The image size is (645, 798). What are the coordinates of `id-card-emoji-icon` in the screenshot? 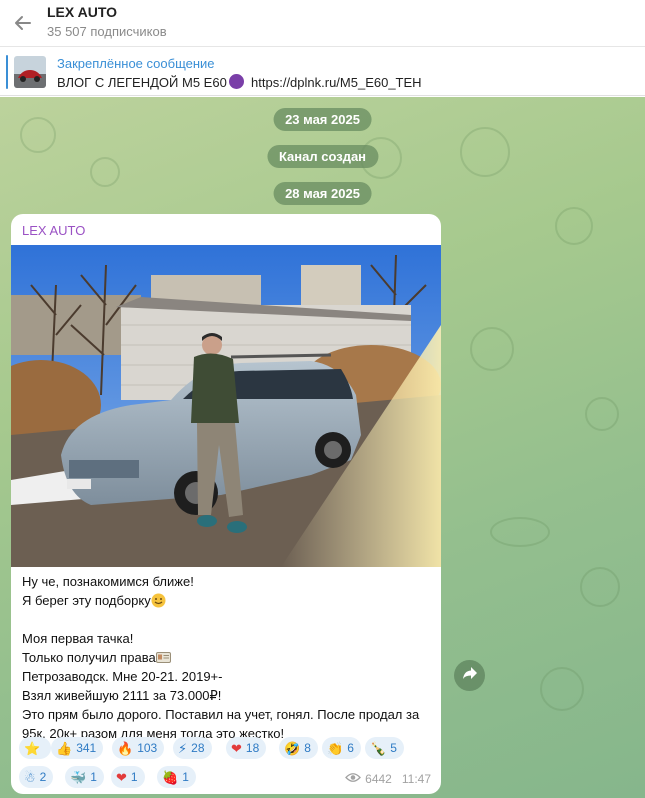 It's located at (163, 657).